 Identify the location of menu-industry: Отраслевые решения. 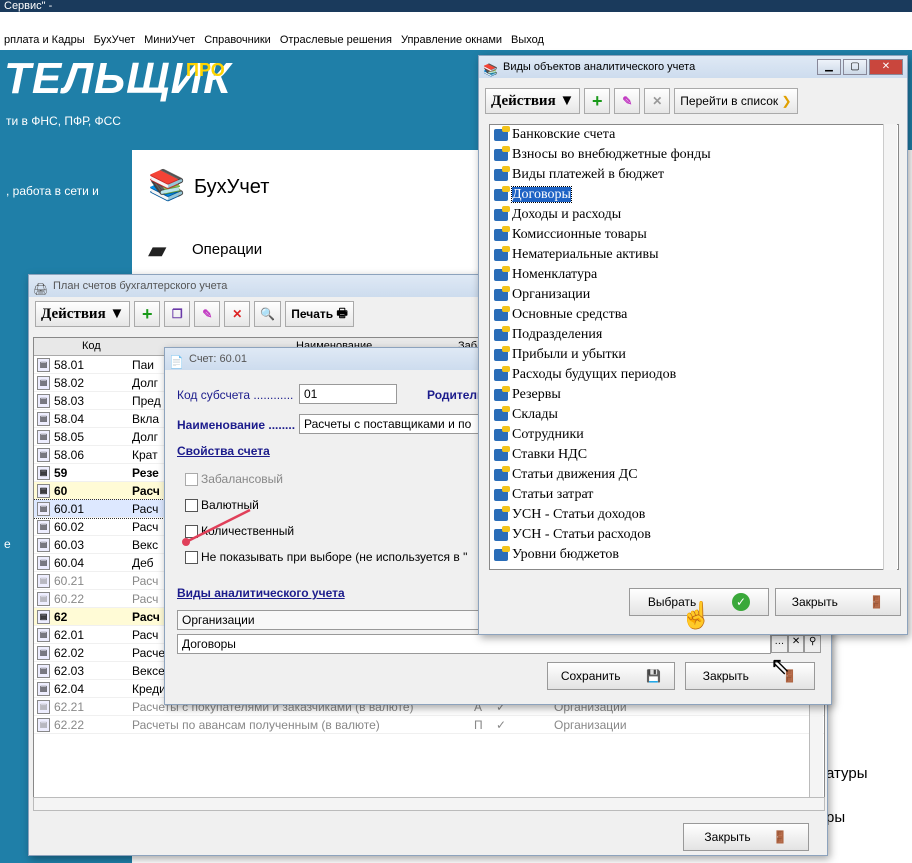
(336, 40).